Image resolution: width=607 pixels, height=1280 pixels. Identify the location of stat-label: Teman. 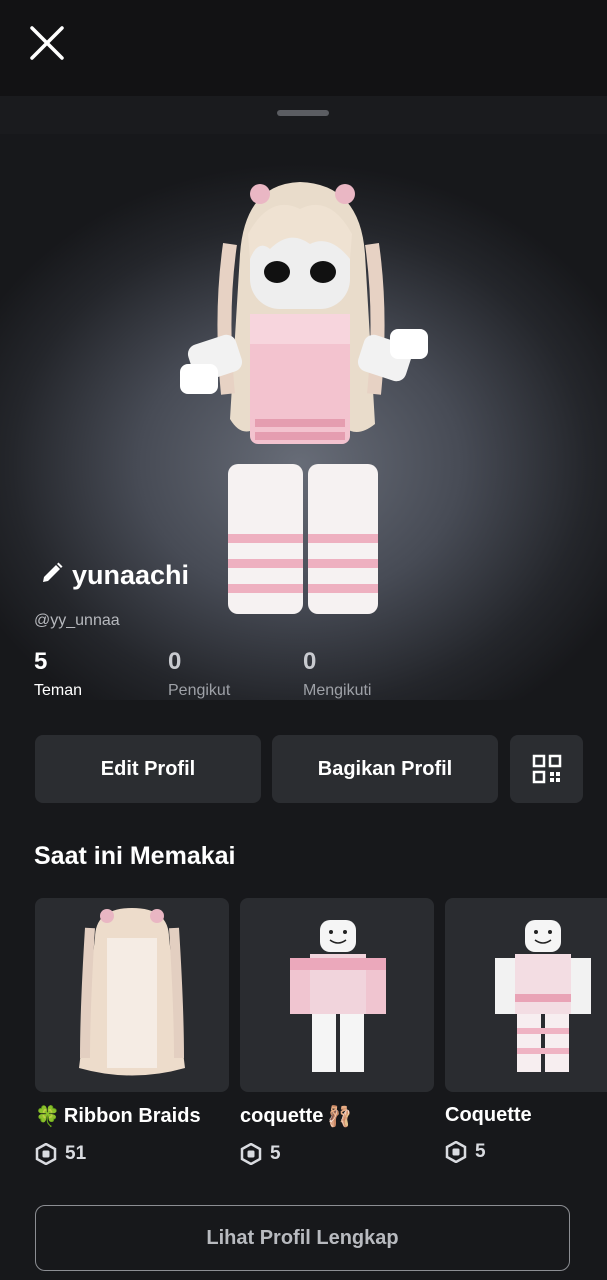
(58, 690).